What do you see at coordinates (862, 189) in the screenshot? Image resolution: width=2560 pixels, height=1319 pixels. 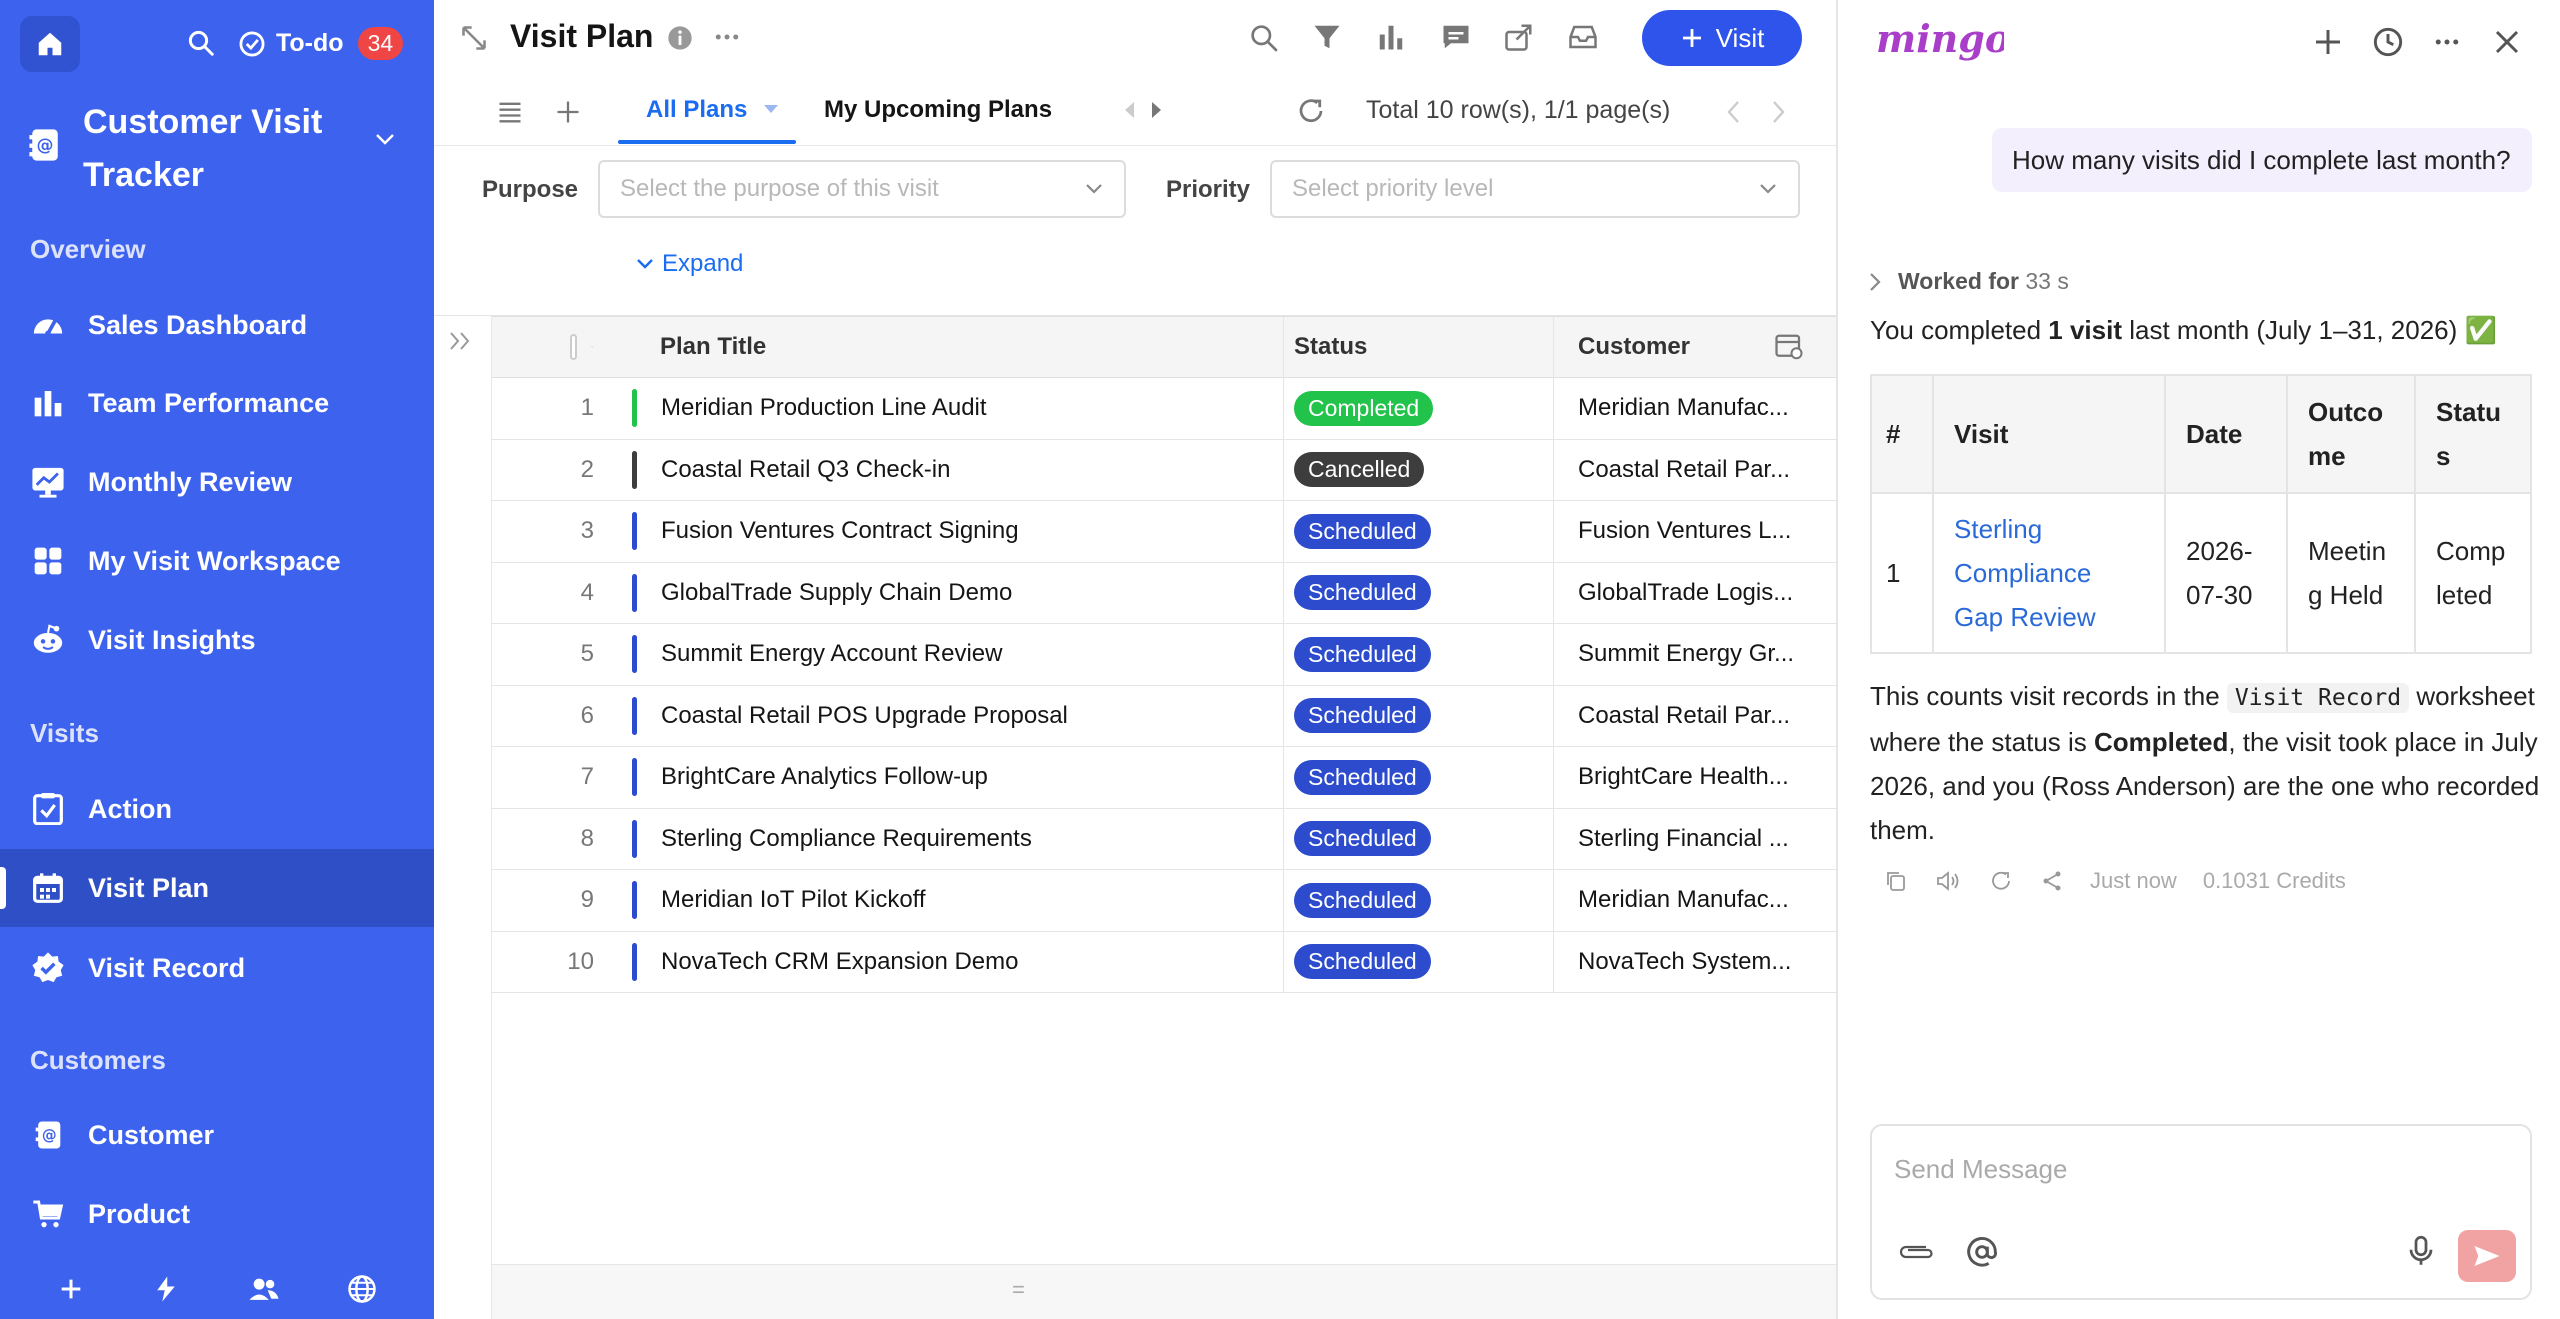 I see `purpose-select: Select the purpose of this visit` at bounding box center [862, 189].